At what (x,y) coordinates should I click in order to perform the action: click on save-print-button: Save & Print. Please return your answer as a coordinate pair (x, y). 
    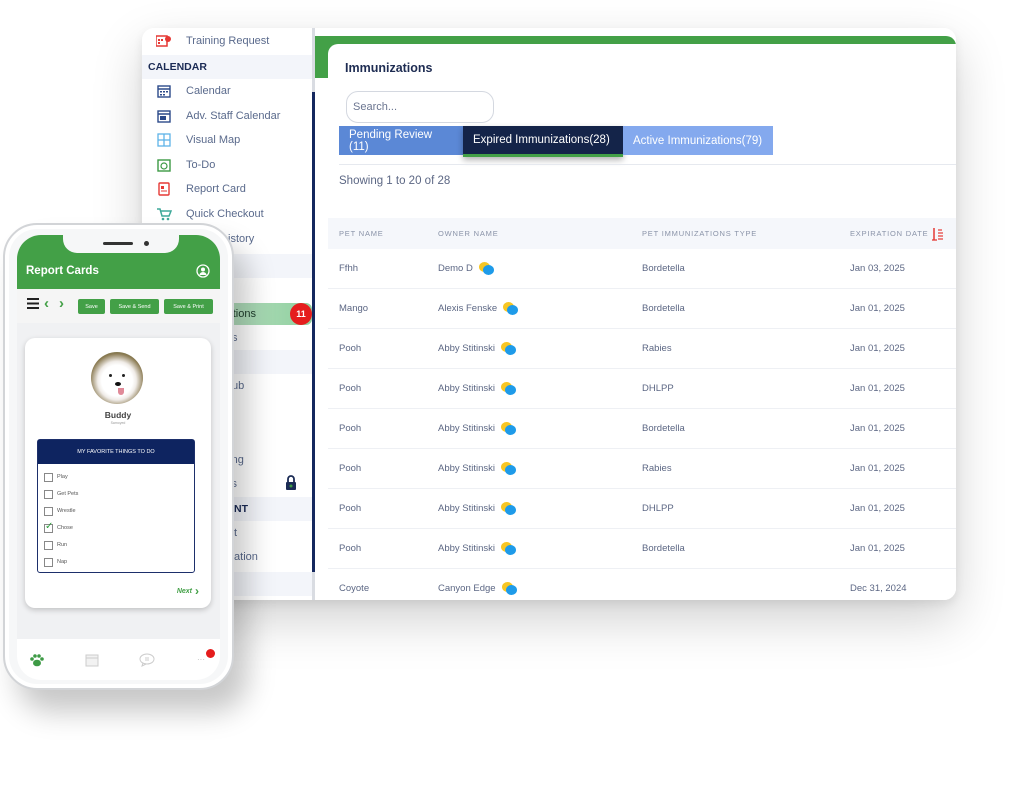
    Looking at the image, I should click on (188, 306).